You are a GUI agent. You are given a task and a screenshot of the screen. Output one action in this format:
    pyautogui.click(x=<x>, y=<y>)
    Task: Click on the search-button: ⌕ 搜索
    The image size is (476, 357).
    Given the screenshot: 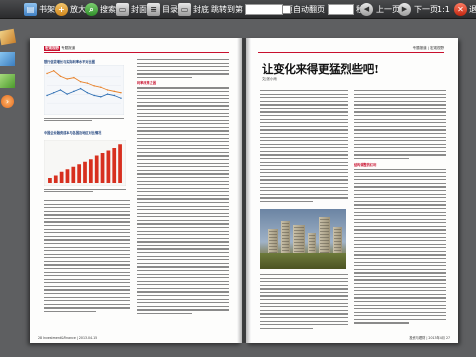 What is the action you would take?
    pyautogui.click(x=100, y=9)
    